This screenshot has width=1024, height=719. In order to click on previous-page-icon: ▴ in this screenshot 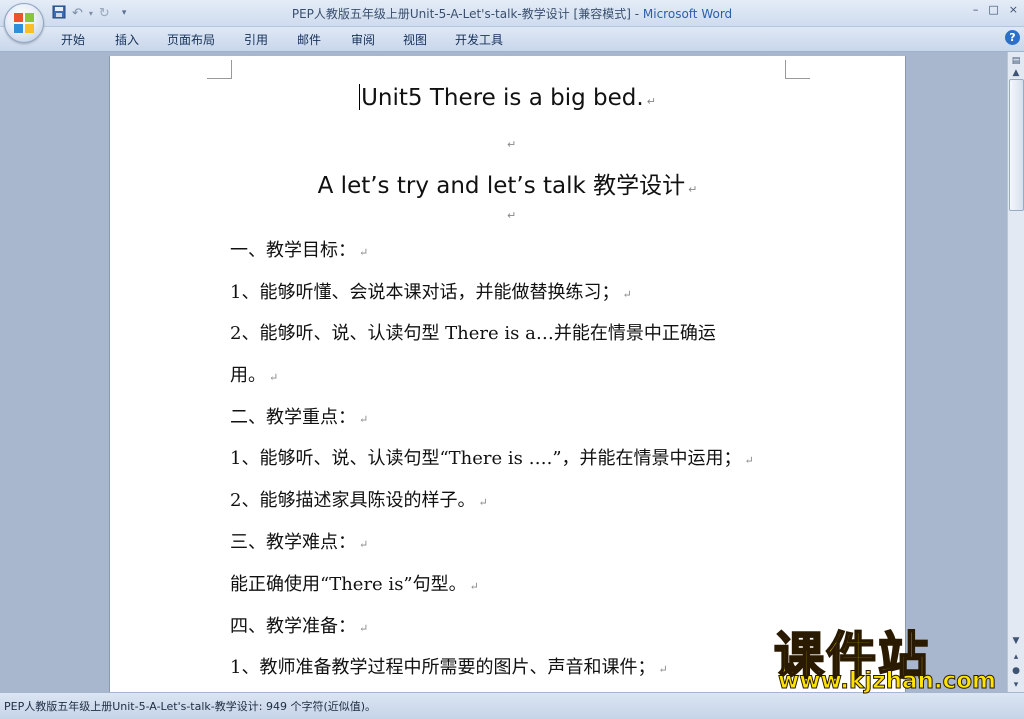, I will do `click(1016, 657)`.